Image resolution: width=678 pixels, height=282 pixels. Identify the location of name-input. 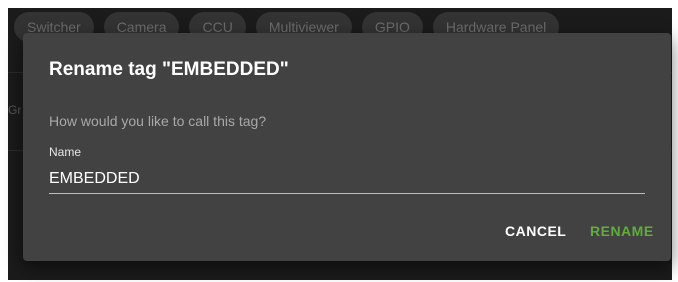
(347, 179).